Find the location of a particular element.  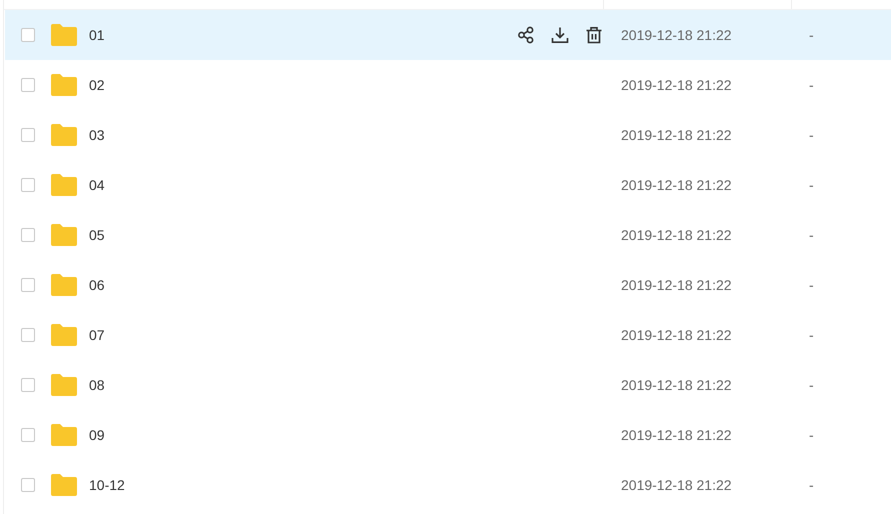

file-row: 10-12 2019-12-18 21:22 - is located at coordinates (448, 485).